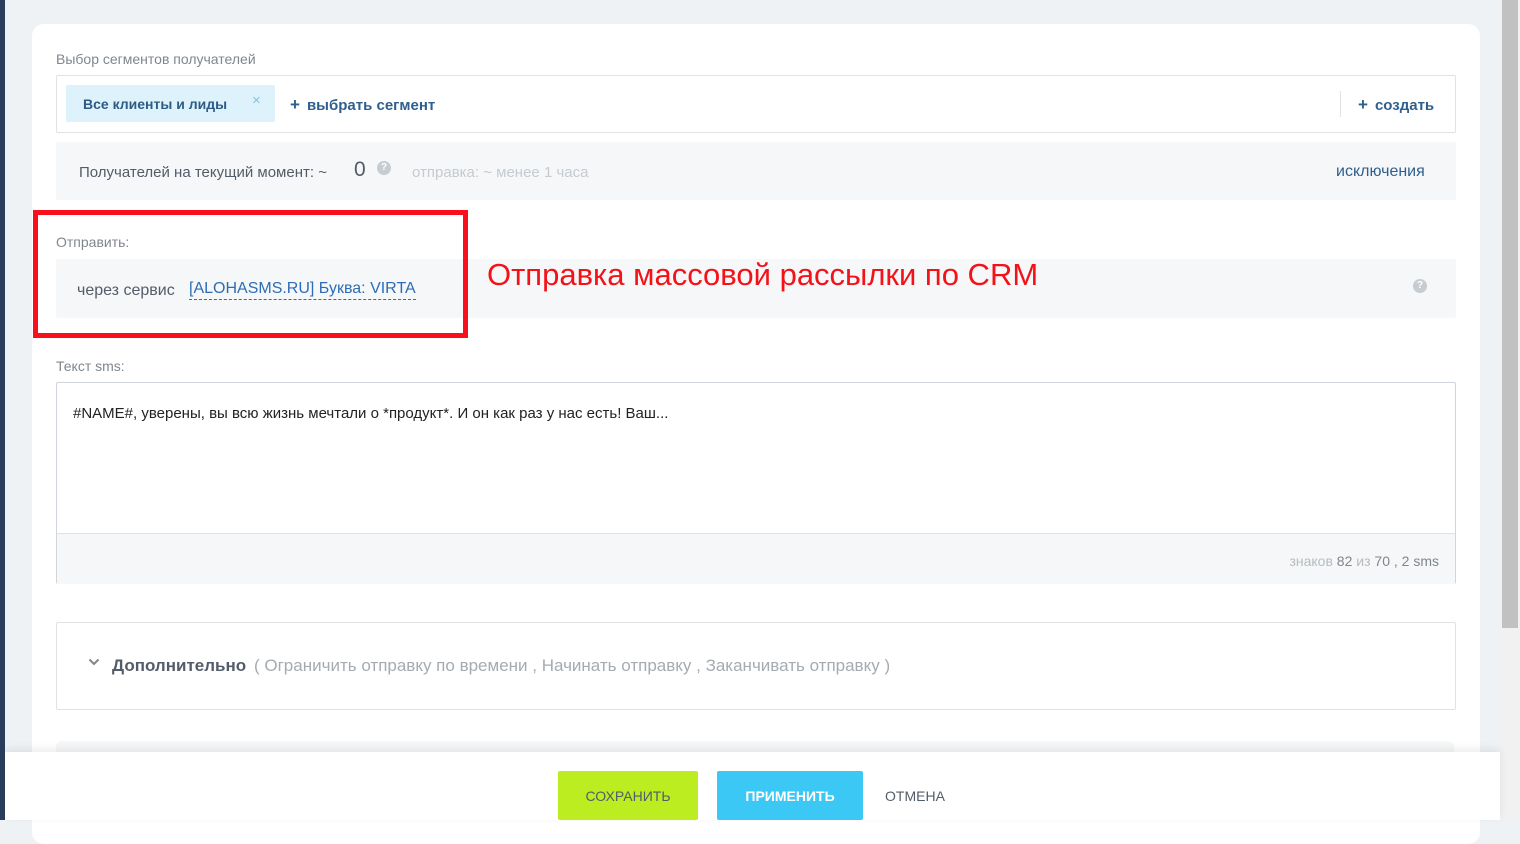 The image size is (1520, 844). I want to click on create-segment-link: + создать, so click(1396, 105).